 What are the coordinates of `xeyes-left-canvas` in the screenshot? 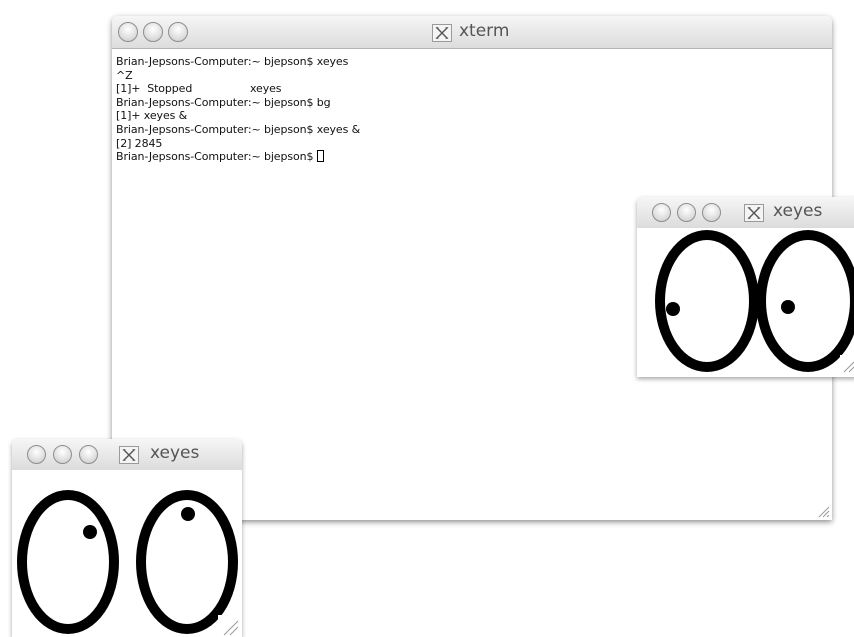 It's located at (127, 553).